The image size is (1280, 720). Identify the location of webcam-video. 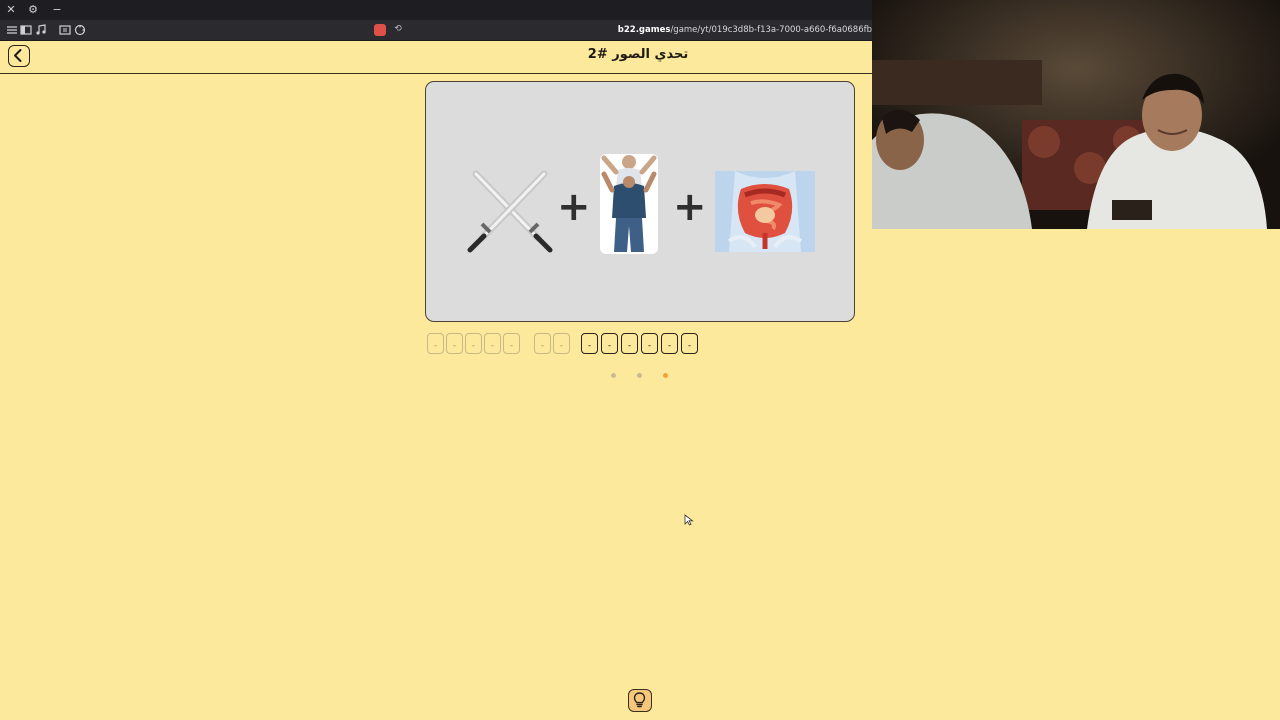
(1076, 114).